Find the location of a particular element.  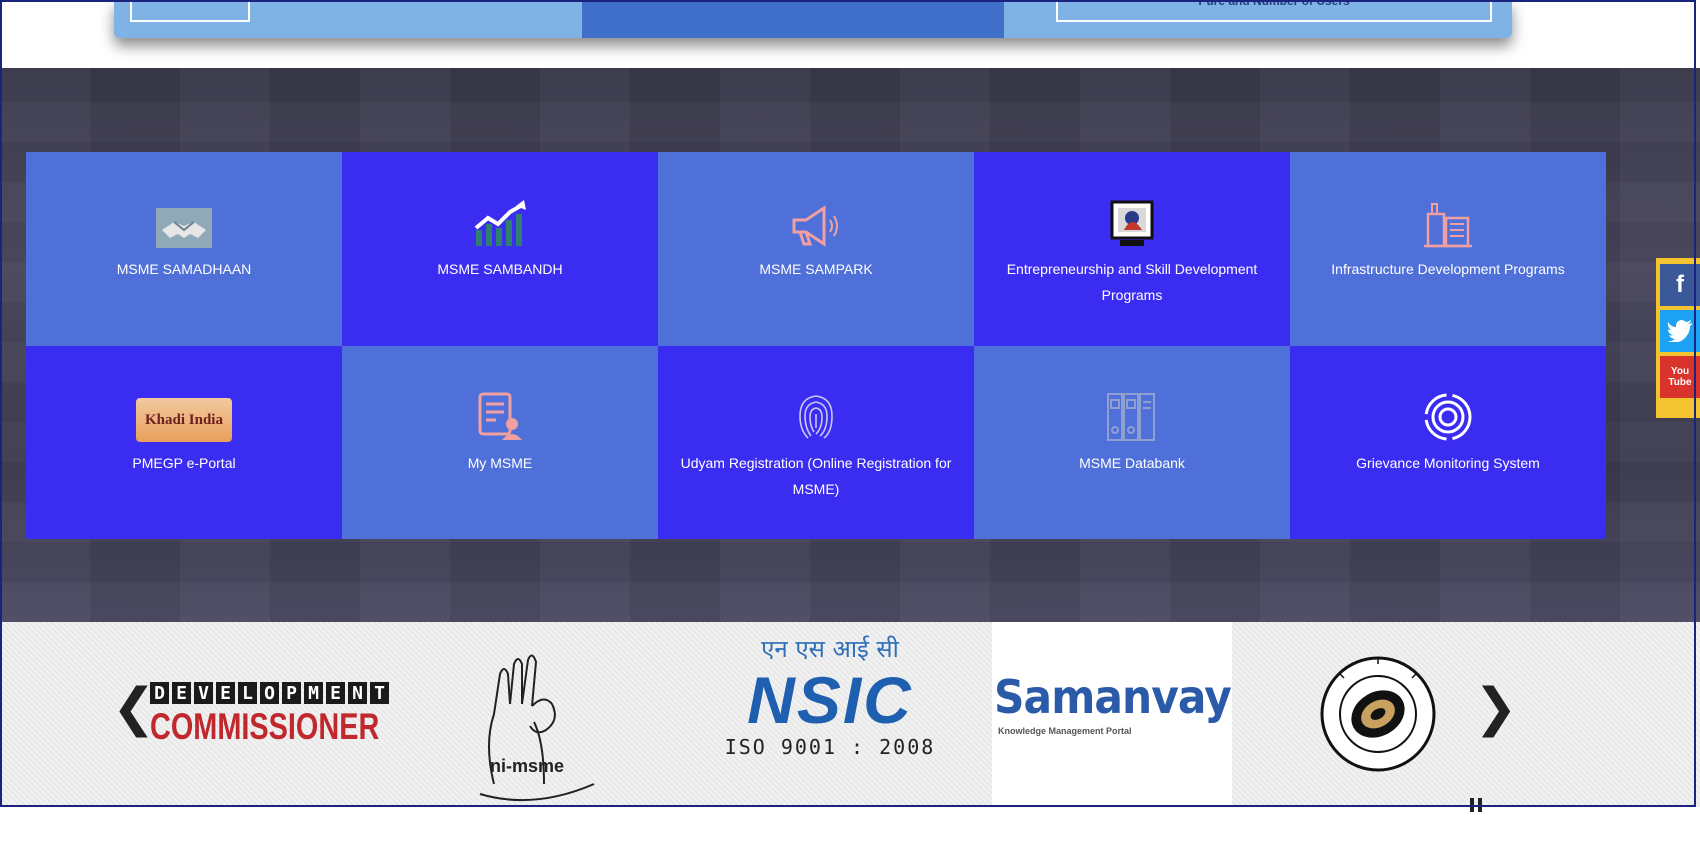

tile-label: Grievance Monitoring System is located at coordinates (1448, 463).